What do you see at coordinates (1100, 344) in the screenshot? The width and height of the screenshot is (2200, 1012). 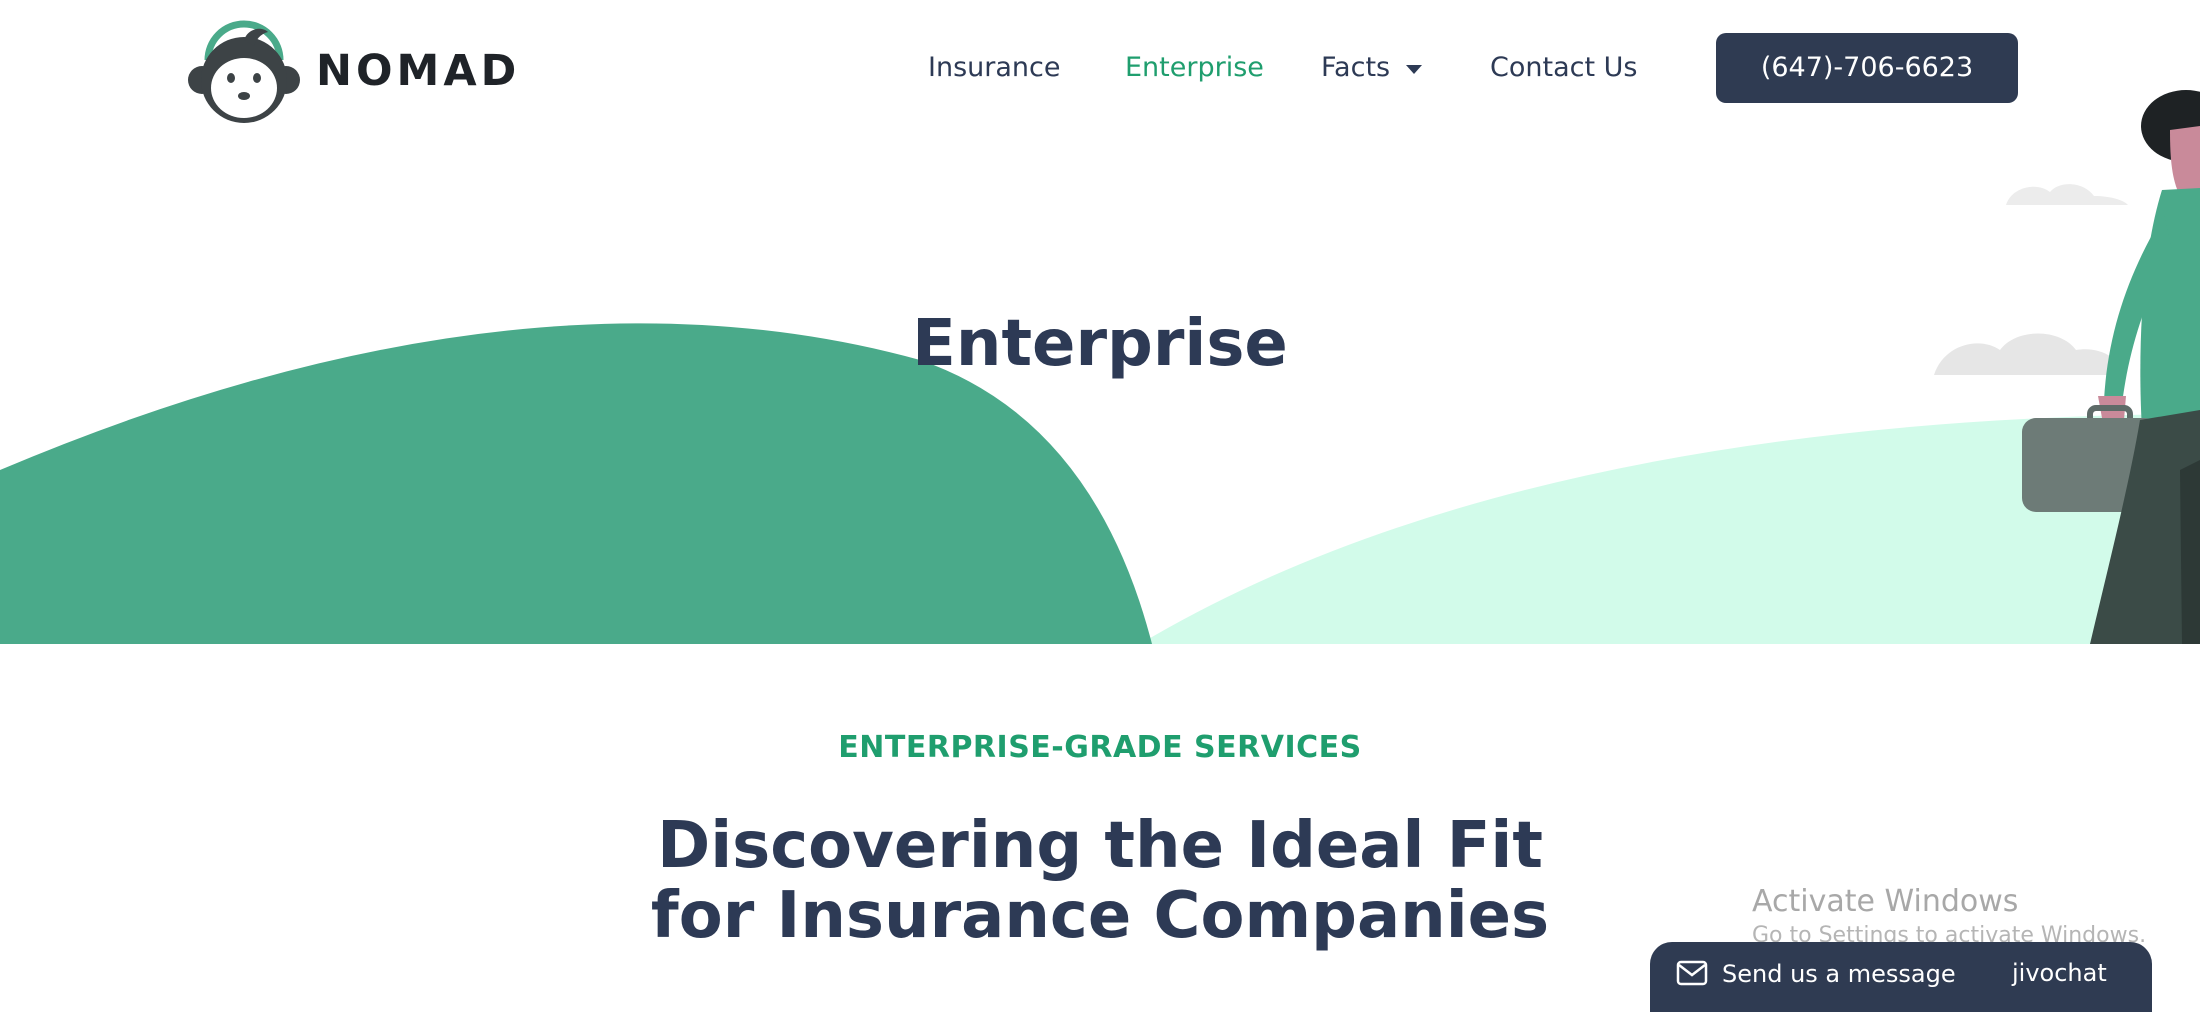 I see `page-title: Enterprise` at bounding box center [1100, 344].